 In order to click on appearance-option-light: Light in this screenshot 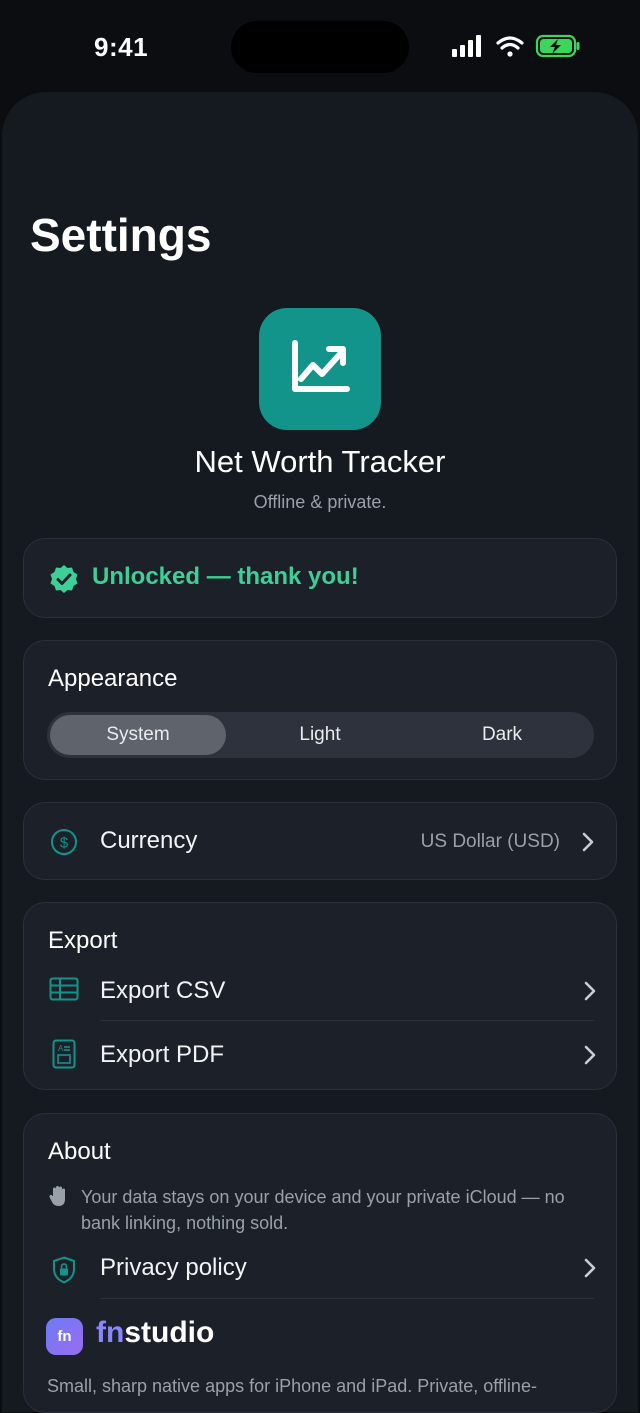, I will do `click(320, 735)`.